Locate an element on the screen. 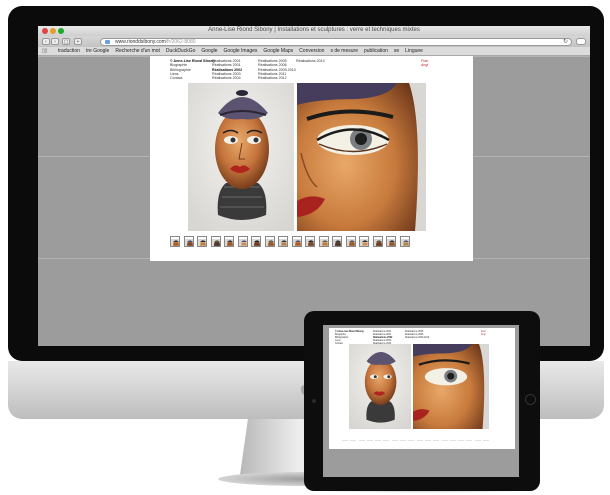 The height and width of the screenshot is (495, 610). nav-realisations: Réalisations 2012 is located at coordinates (277, 78).